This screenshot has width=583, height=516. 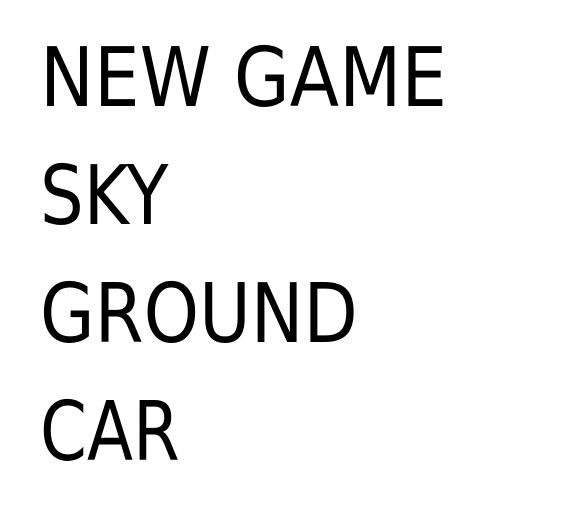 What do you see at coordinates (199, 315) in the screenshot?
I see `menu-item-ground: GROUND` at bounding box center [199, 315].